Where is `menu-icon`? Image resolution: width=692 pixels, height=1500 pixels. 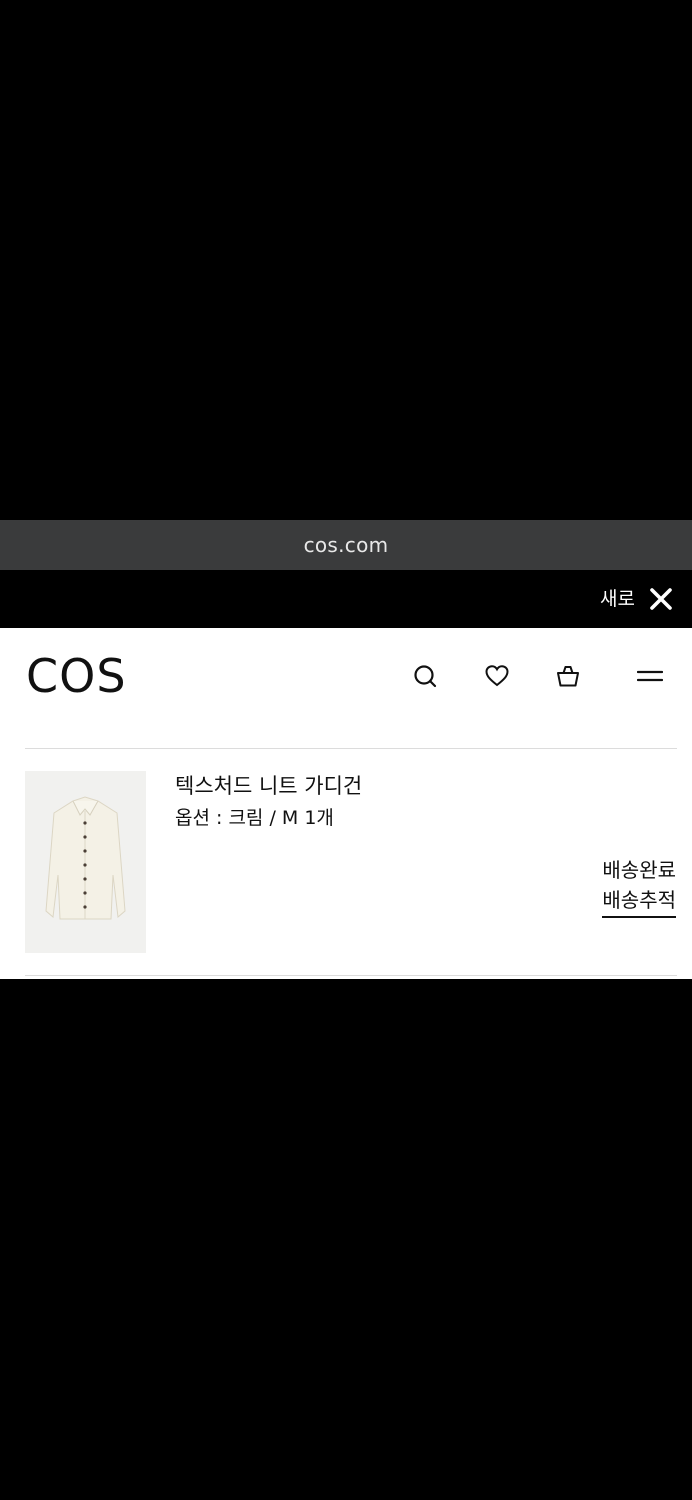
menu-icon is located at coordinates (650, 676).